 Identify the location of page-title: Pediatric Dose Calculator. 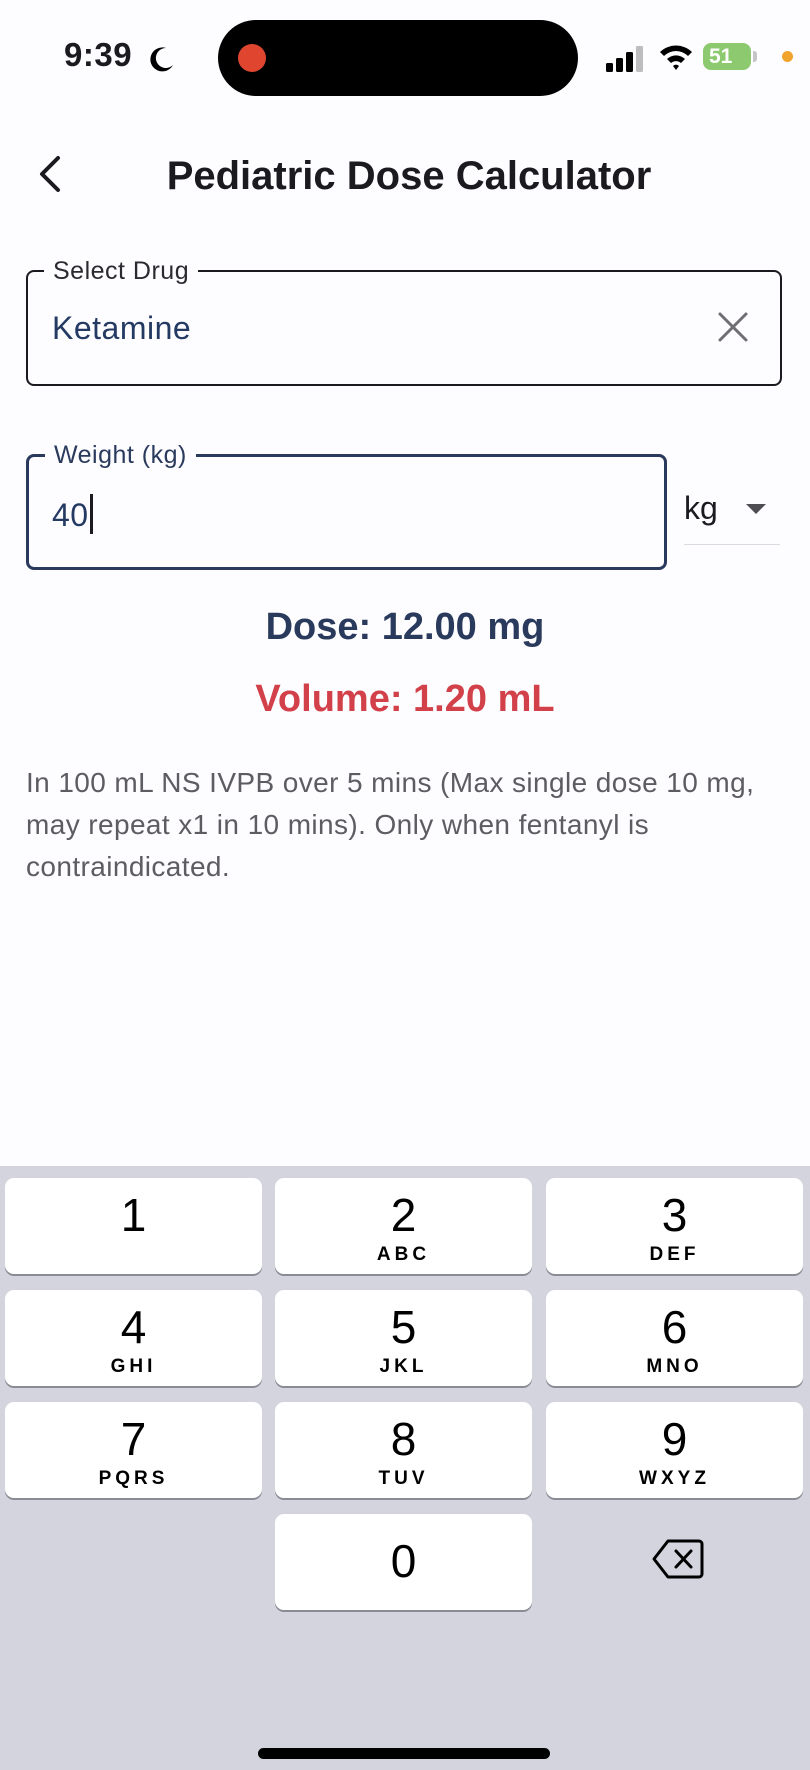
(409, 176).